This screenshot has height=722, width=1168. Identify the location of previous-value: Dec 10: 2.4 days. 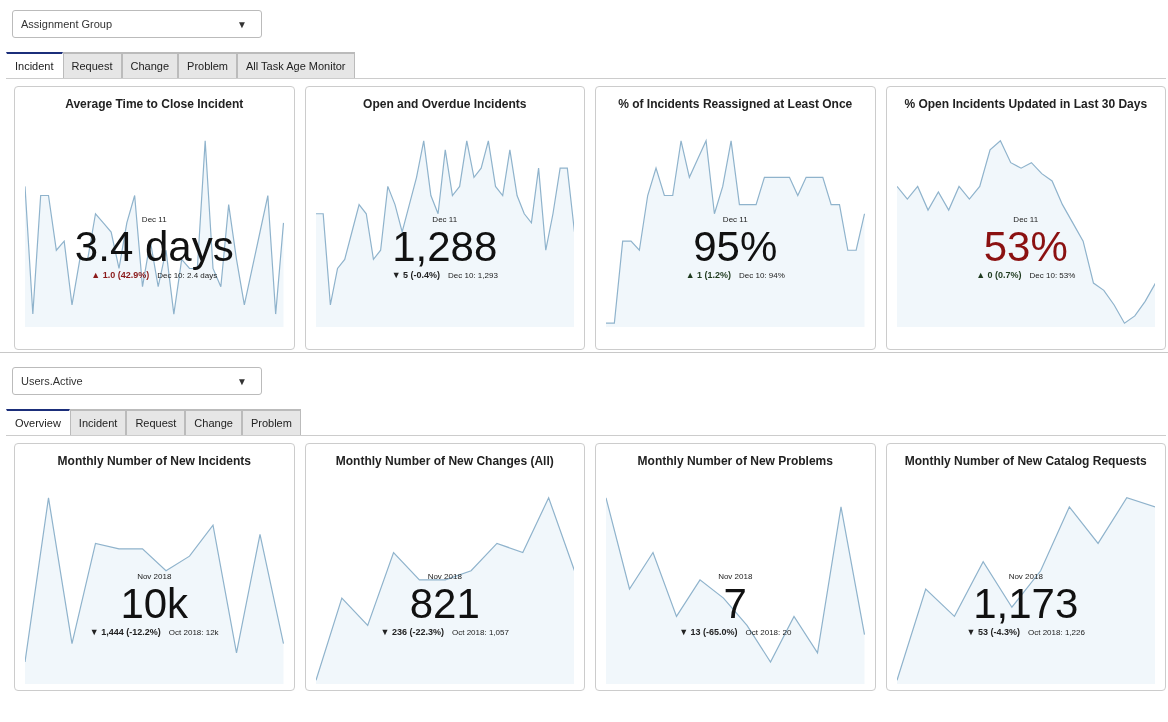
(187, 275).